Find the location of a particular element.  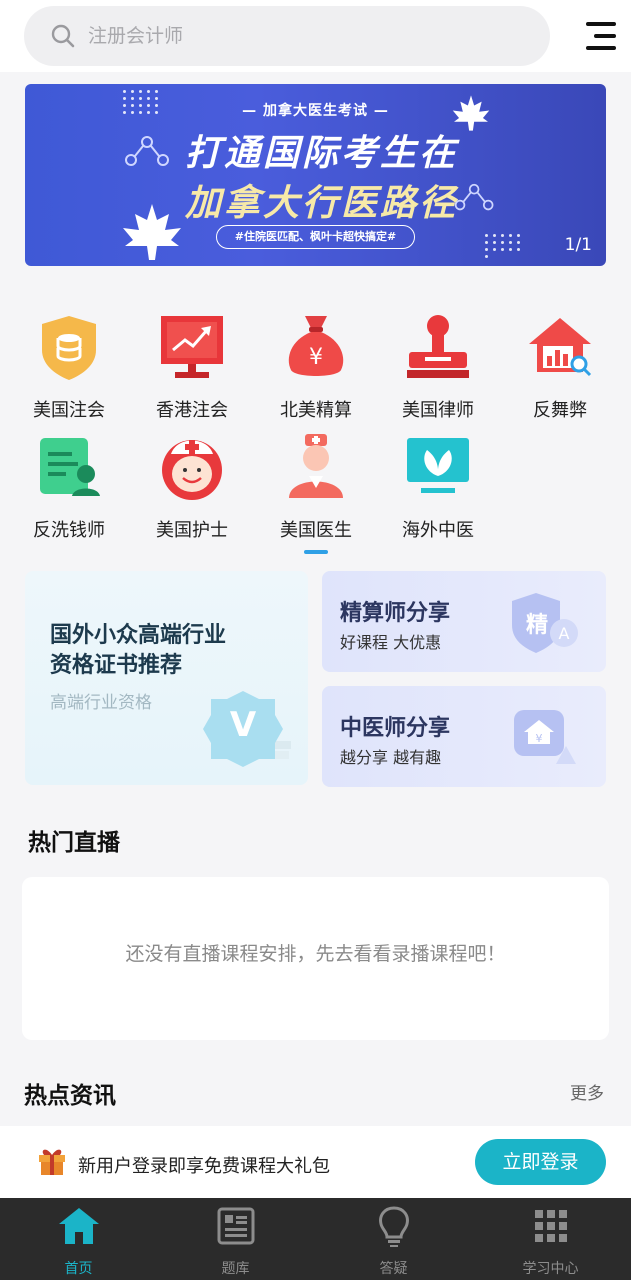

category-anti-fraud: 反舞弊 is located at coordinates (560, 367).